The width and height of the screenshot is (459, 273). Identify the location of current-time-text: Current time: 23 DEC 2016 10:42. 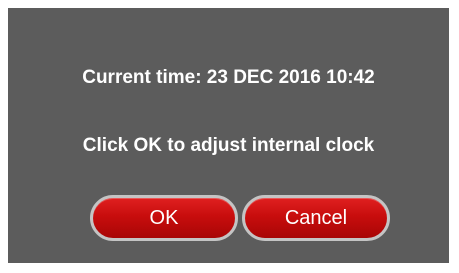
(228, 77).